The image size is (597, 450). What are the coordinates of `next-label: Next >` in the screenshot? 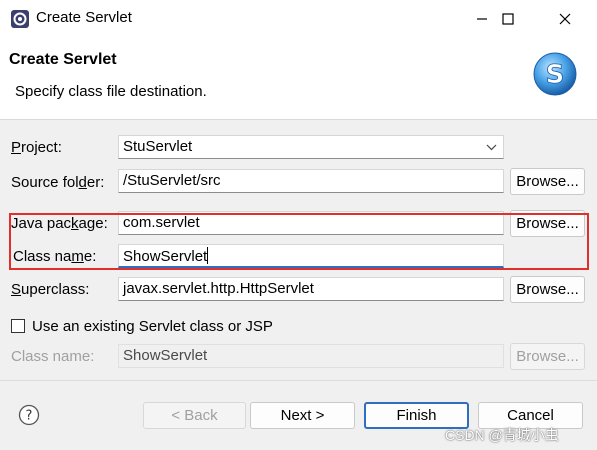 It's located at (302, 415).